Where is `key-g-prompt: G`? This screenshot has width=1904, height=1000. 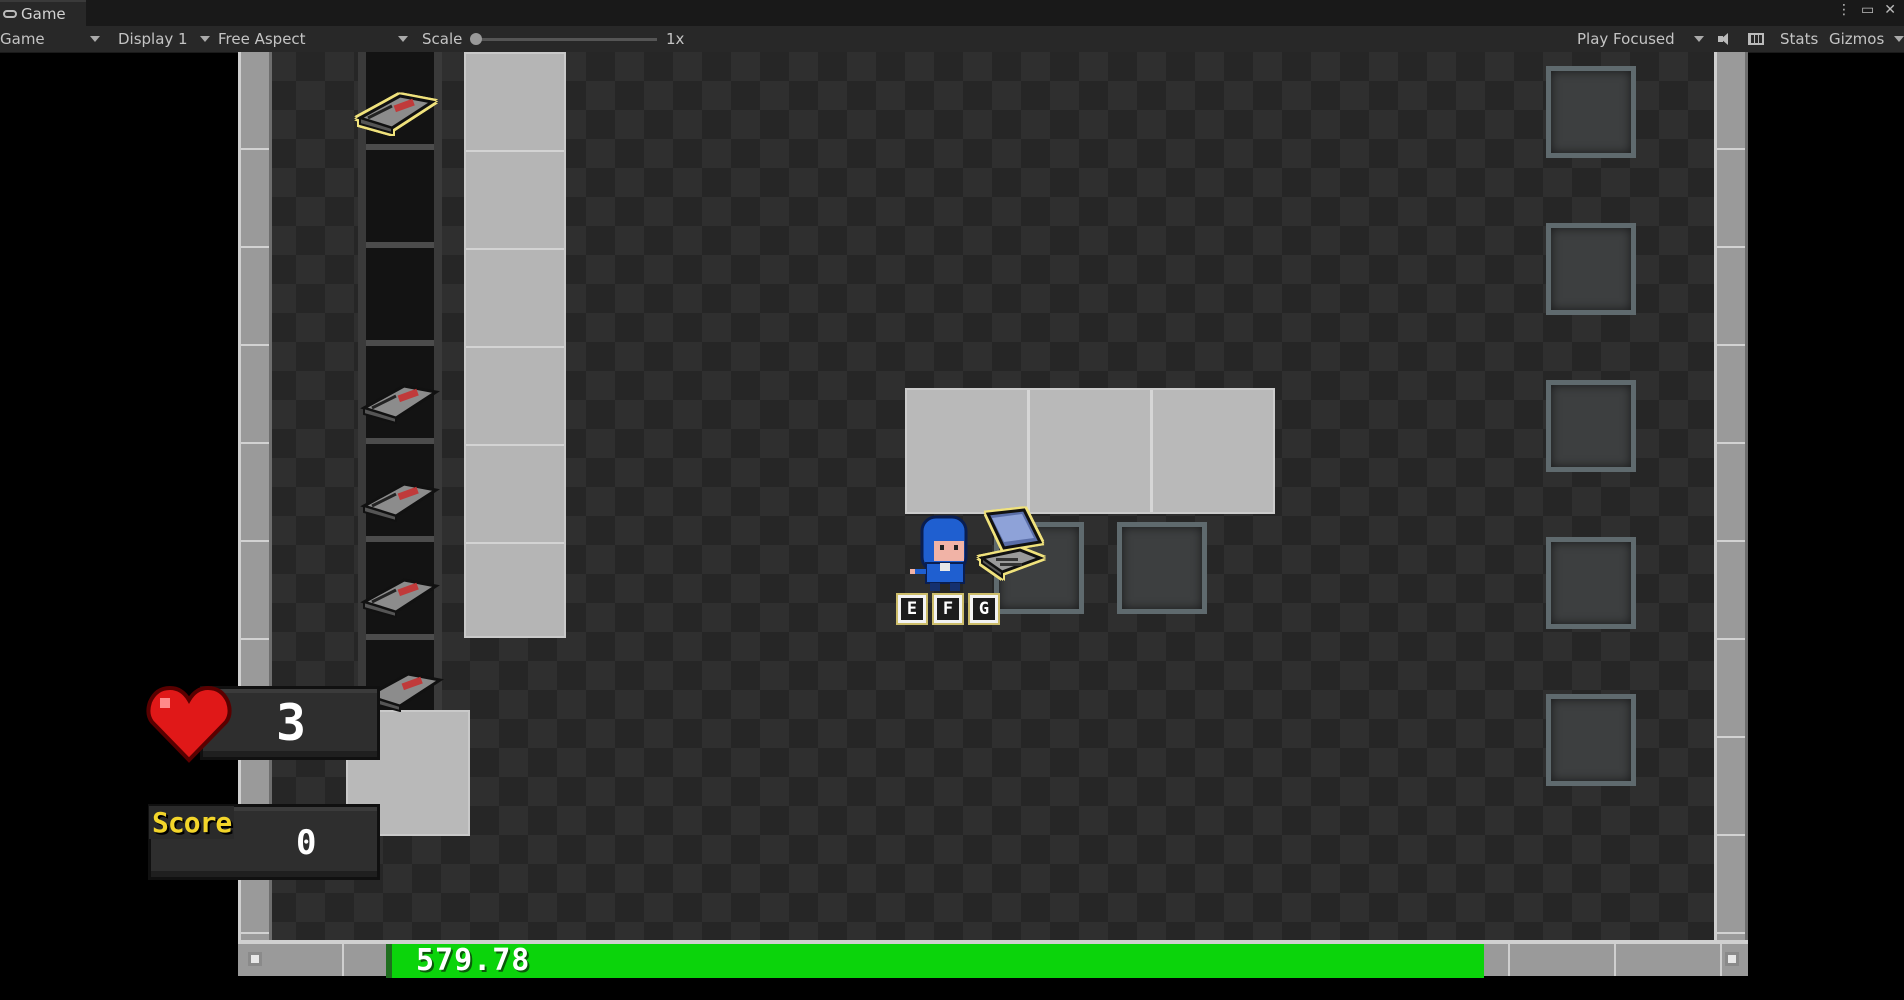 key-g-prompt: G is located at coordinates (984, 609).